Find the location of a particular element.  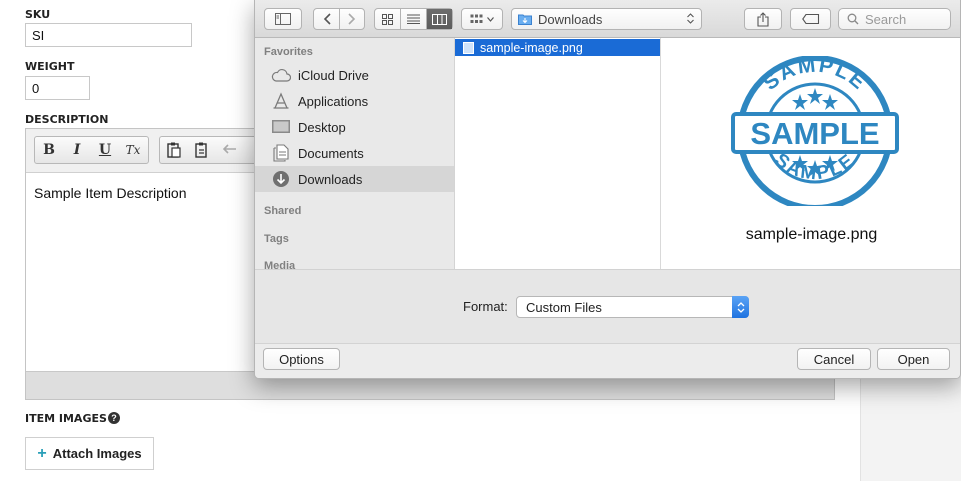

list-view-button is located at coordinates (412, 19).